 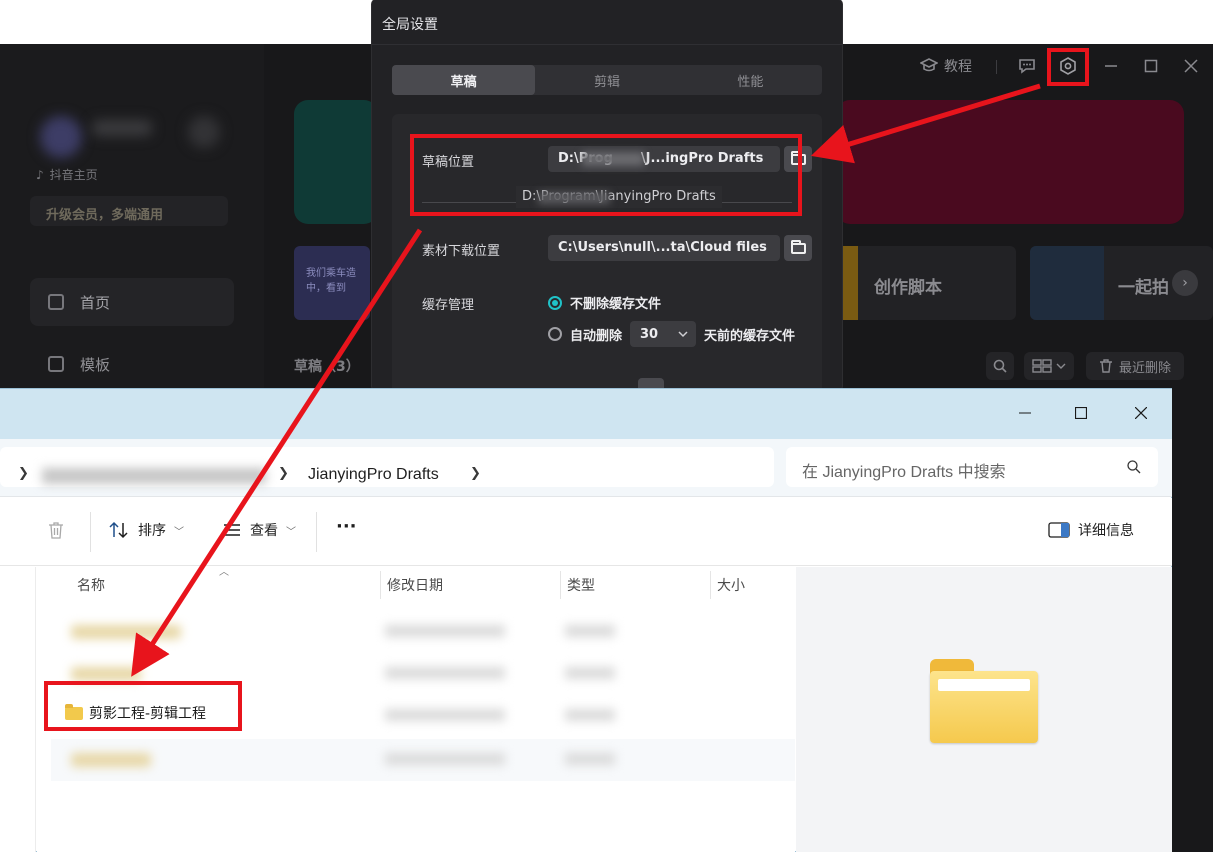 I want to click on feedback-button, so click(x=1027, y=66).